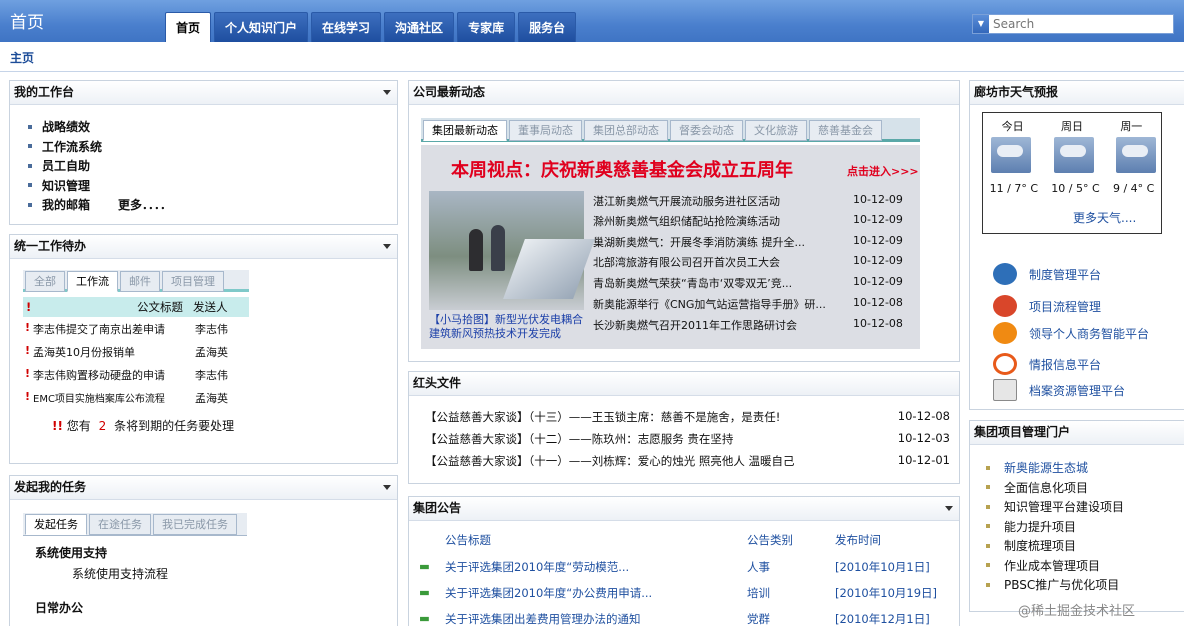  What do you see at coordinates (1055, 488) in the screenshot?
I see `project-item: 全面信息化项目` at bounding box center [1055, 488].